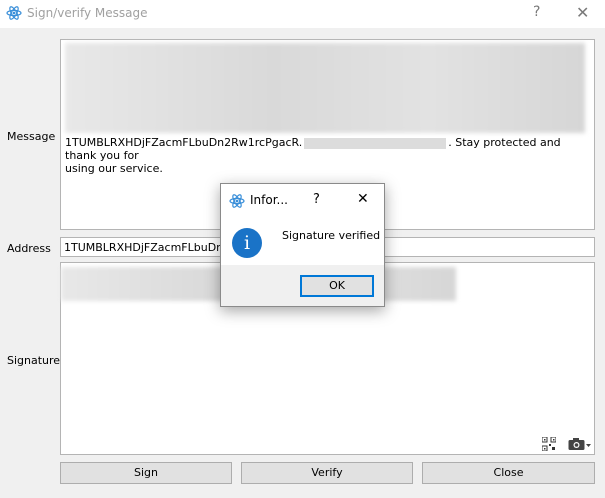 This screenshot has width=605, height=498. What do you see at coordinates (247, 243) in the screenshot?
I see `info-icon: i` at bounding box center [247, 243].